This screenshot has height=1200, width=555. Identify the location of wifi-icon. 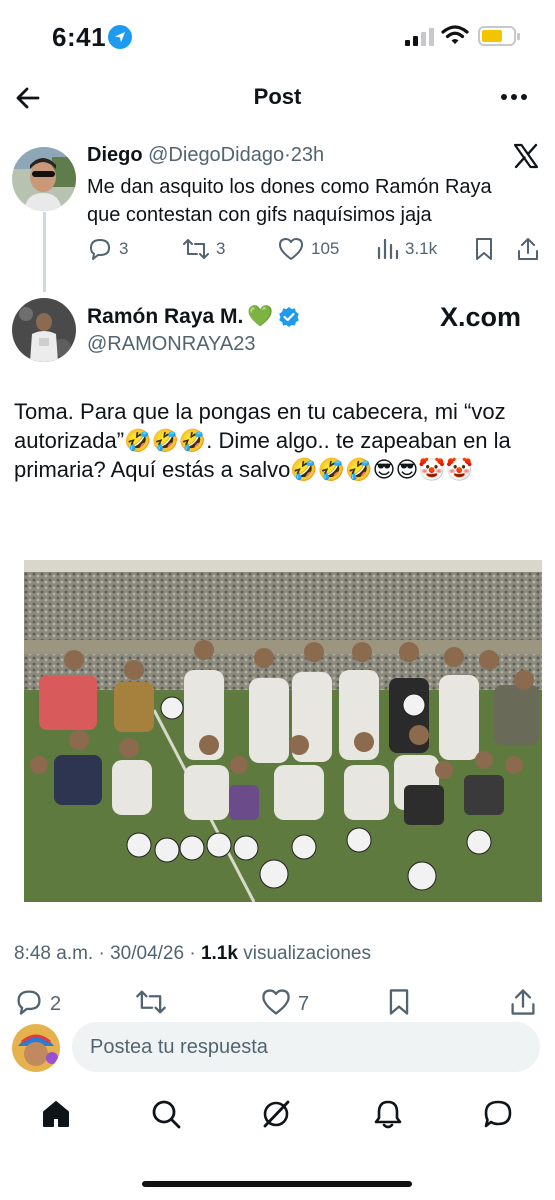
(455, 34).